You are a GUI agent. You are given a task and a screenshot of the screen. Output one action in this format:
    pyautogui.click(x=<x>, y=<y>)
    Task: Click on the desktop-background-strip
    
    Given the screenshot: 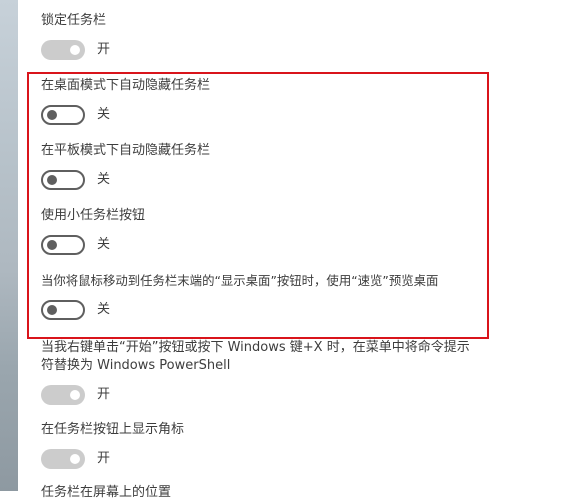 What is the action you would take?
    pyautogui.click(x=9, y=245)
    